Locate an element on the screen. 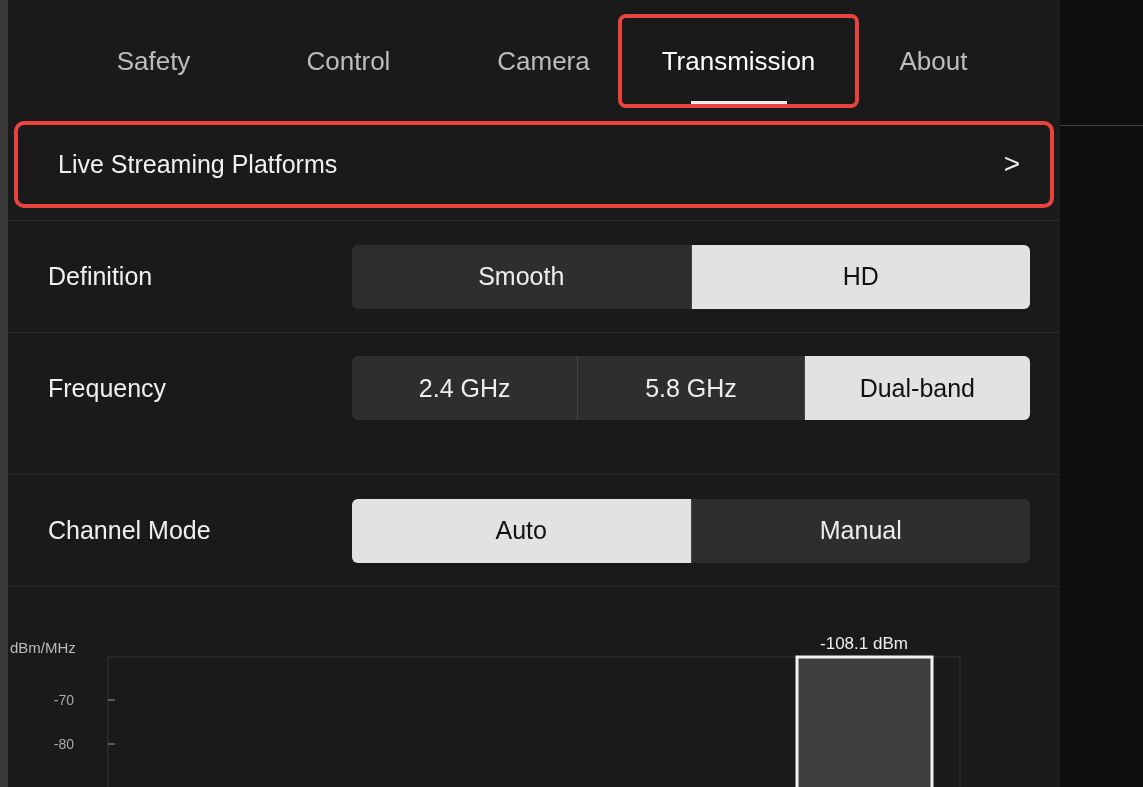  setting-label: Definition is located at coordinates (100, 277).